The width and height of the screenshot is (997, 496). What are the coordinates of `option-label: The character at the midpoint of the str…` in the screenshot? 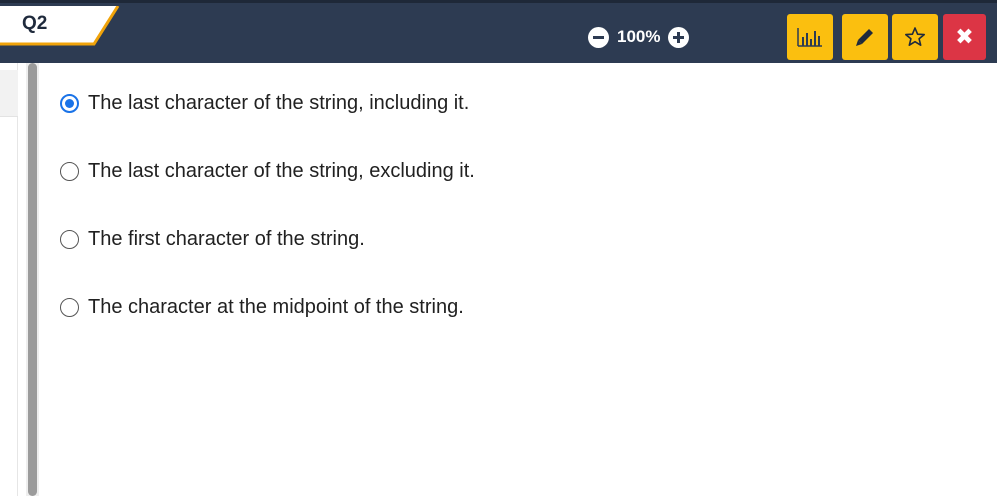 It's located at (276, 307).